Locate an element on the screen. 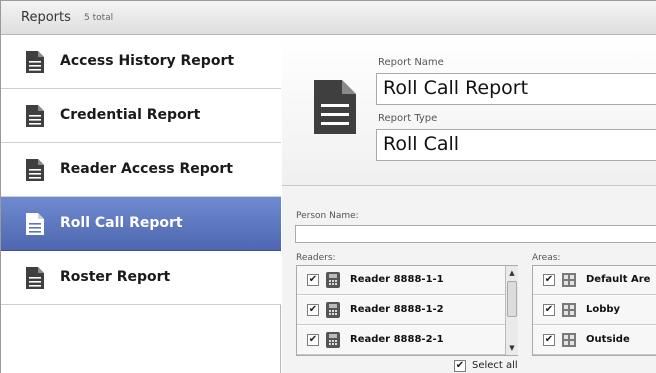 This screenshot has height=373, width=656. list-item: ✔ Reader 8888-1-1 is located at coordinates (401, 280).